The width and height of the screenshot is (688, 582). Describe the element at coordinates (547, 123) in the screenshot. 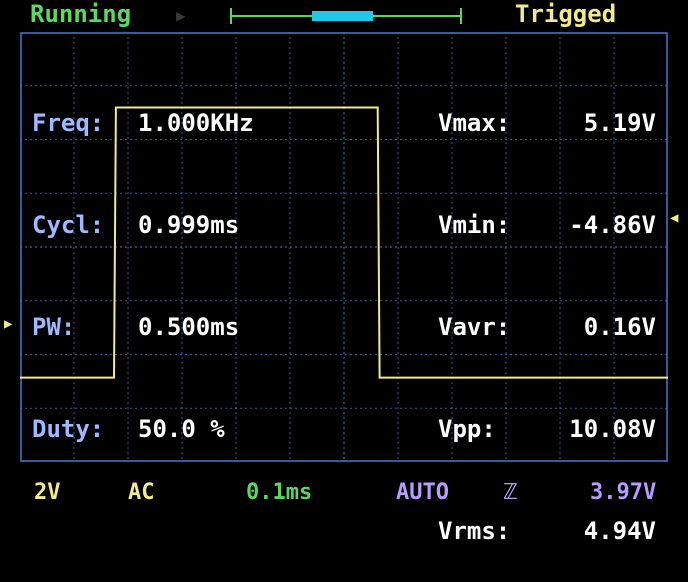

I see `vmax-row: Vmax: 5.19V` at that location.